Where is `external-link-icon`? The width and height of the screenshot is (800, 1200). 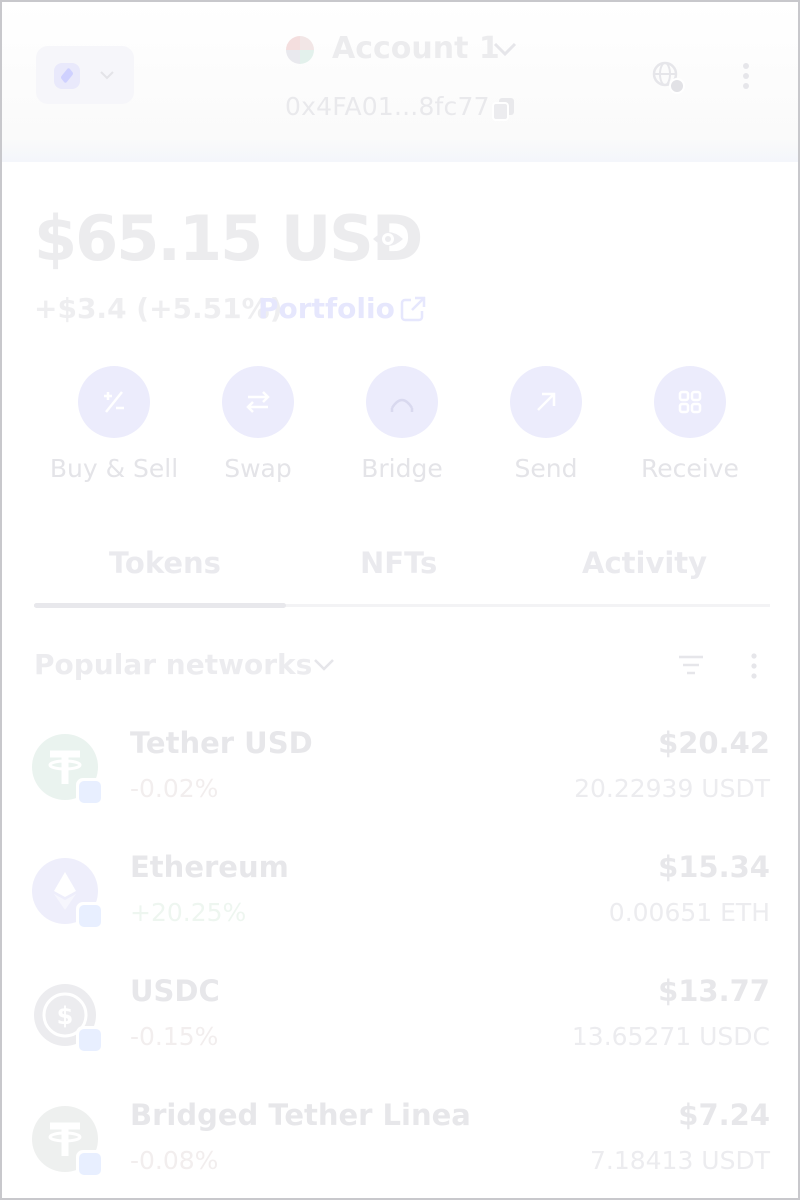 external-link-icon is located at coordinates (413, 309).